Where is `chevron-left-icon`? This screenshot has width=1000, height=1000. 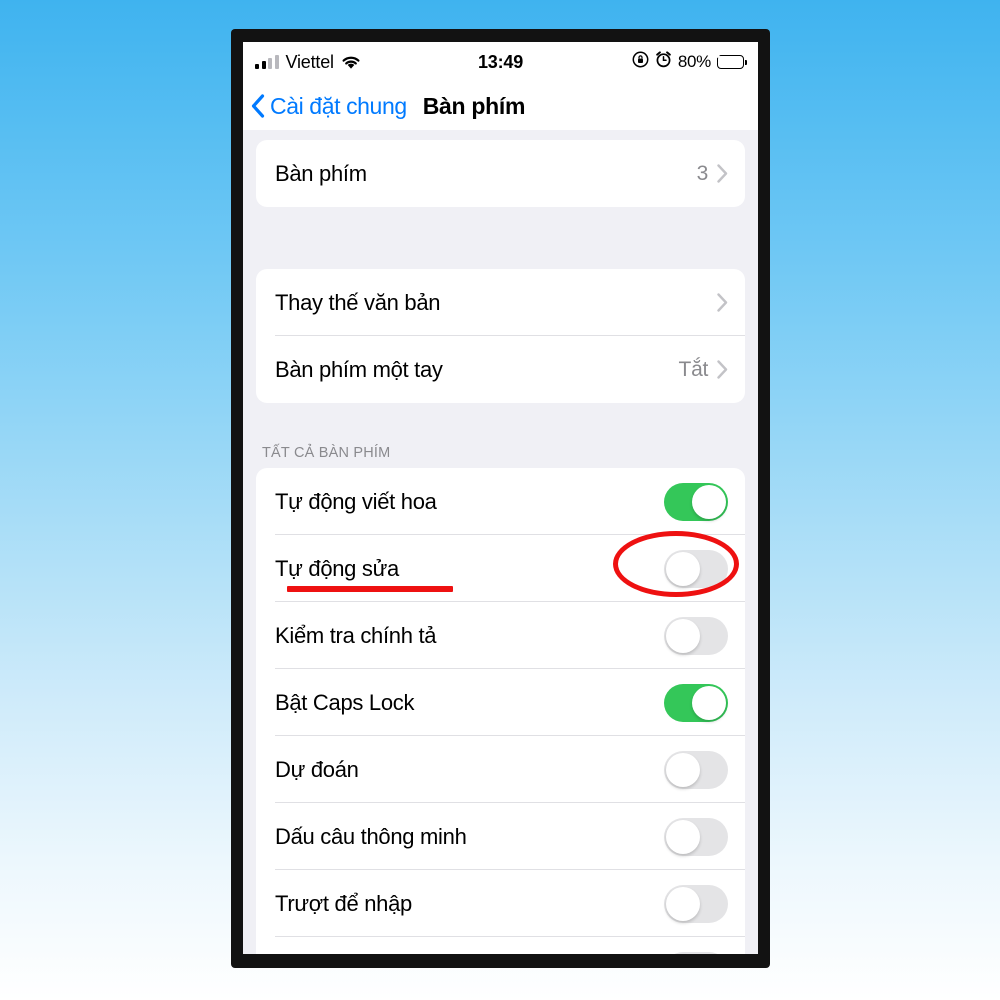 chevron-left-icon is located at coordinates (258, 106).